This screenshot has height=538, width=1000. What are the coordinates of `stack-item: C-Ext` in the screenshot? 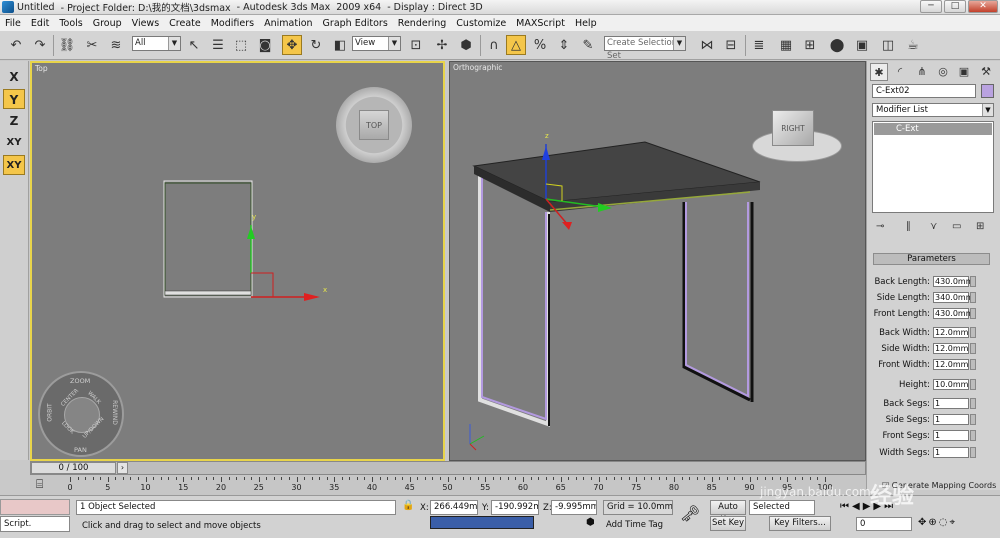 It's located at (933, 129).